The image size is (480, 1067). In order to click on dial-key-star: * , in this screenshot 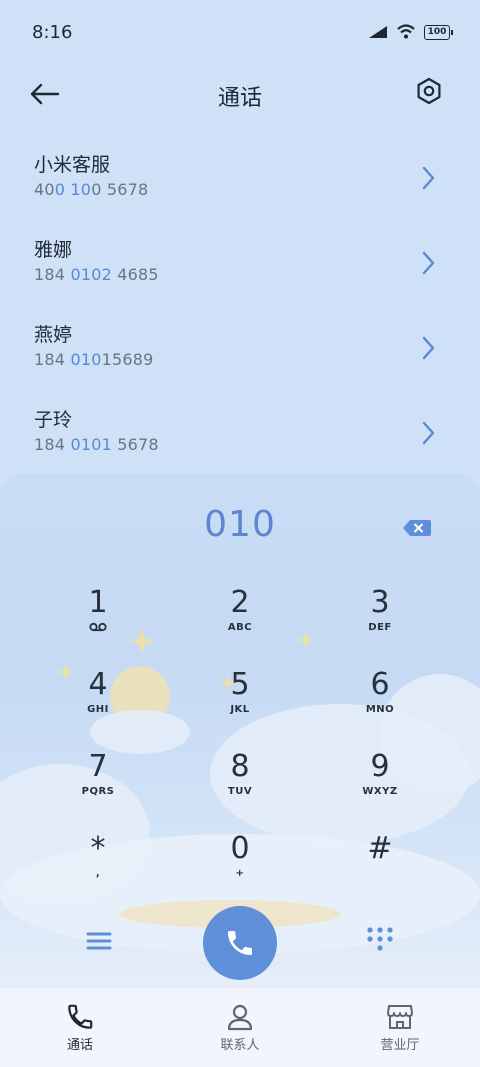, I will do `click(98, 867)`.